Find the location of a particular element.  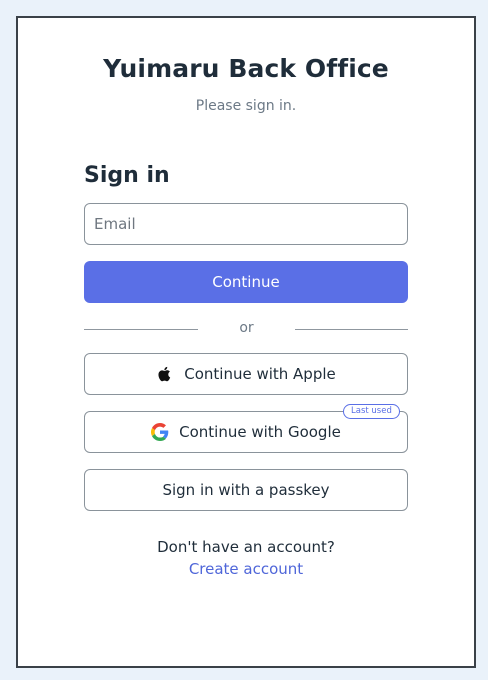

continue-button: Continue is located at coordinates (246, 282).